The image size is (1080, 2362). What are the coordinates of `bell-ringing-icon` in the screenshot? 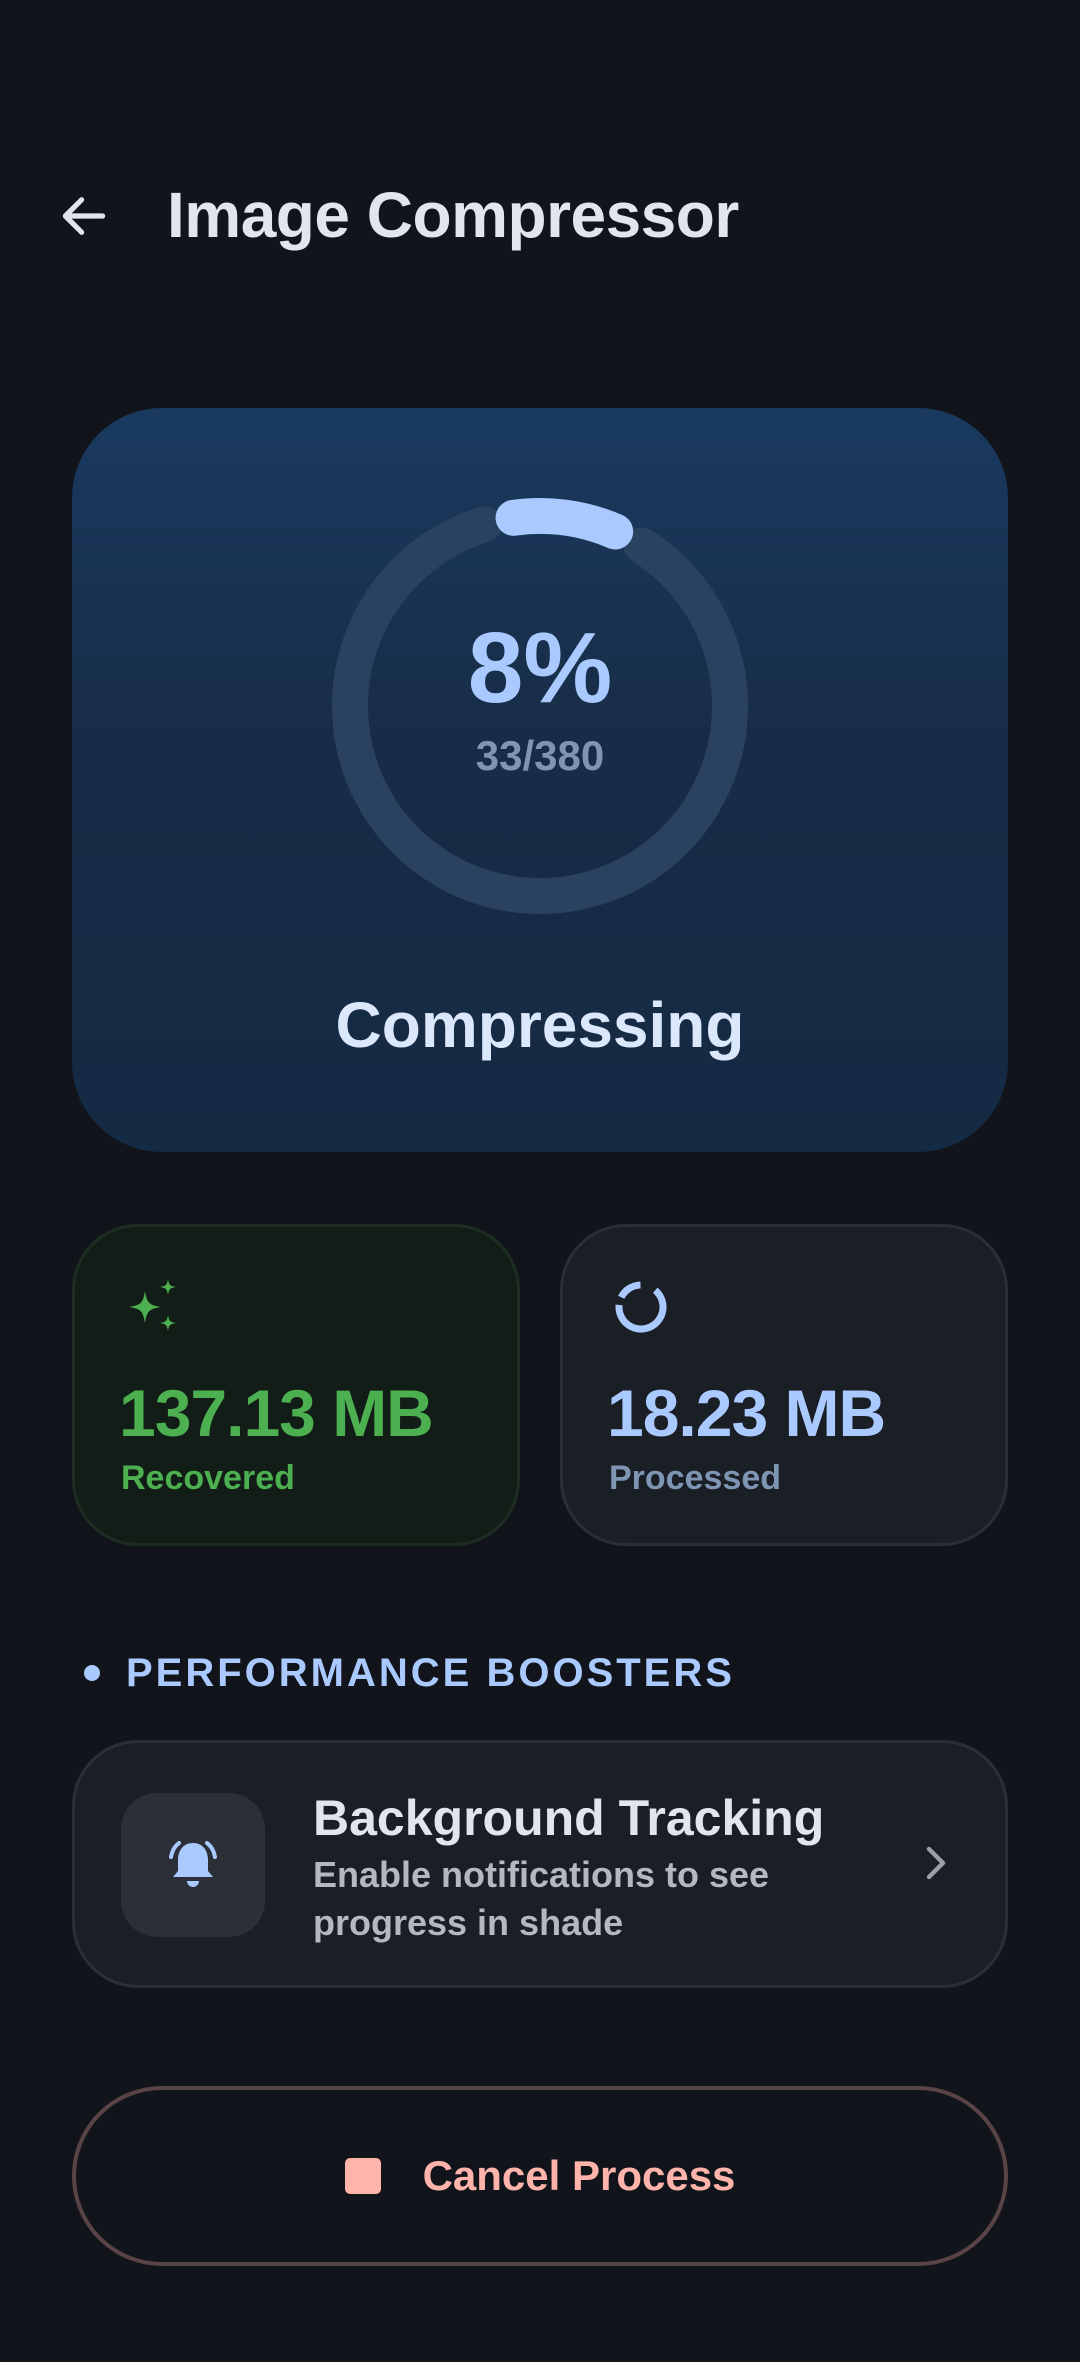 It's located at (193, 1864).